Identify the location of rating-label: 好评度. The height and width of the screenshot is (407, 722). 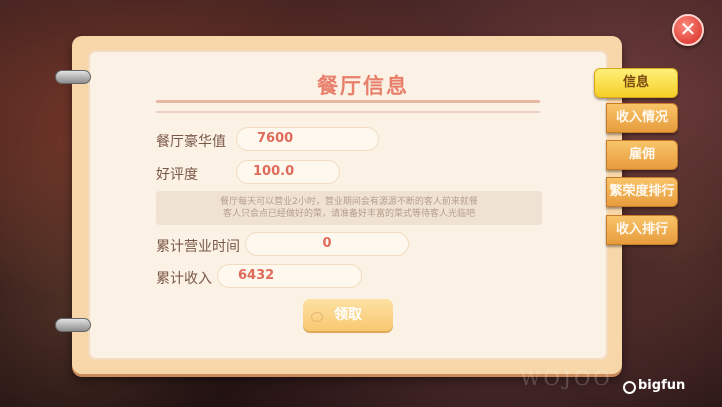
(177, 175).